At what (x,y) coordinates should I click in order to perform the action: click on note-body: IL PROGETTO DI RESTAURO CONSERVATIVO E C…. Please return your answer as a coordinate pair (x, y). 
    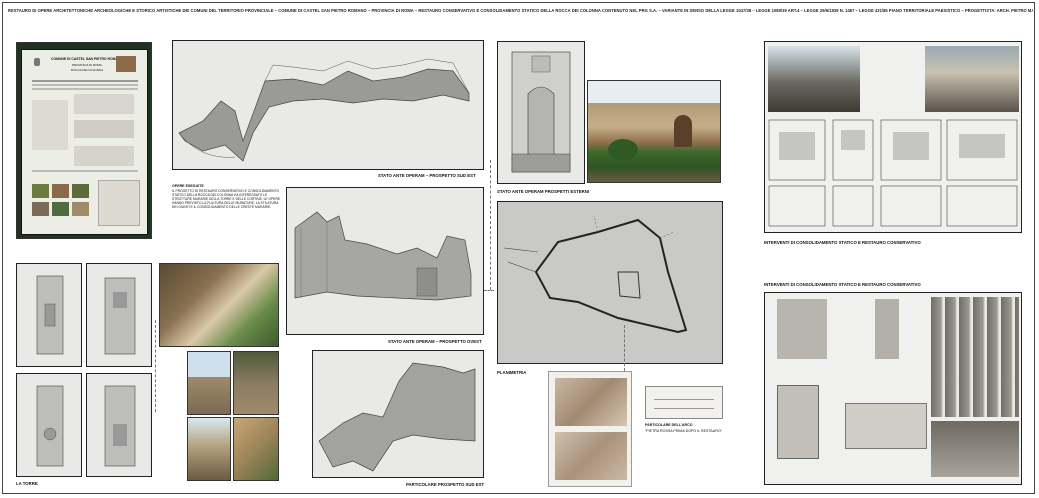
    Looking at the image, I should click on (226, 199).